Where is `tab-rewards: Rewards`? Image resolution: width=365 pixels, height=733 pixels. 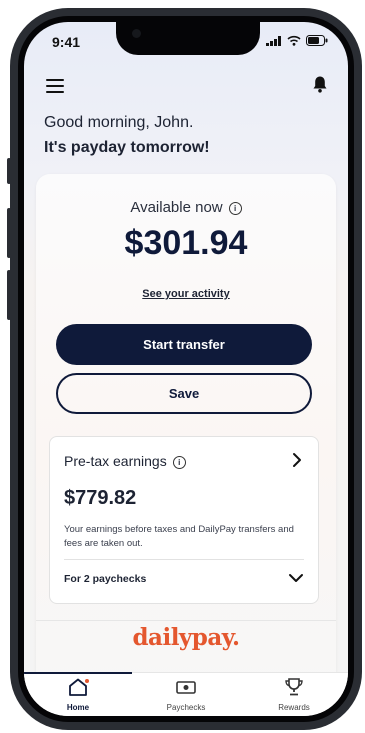
tab-rewards: Rewards is located at coordinates (294, 694).